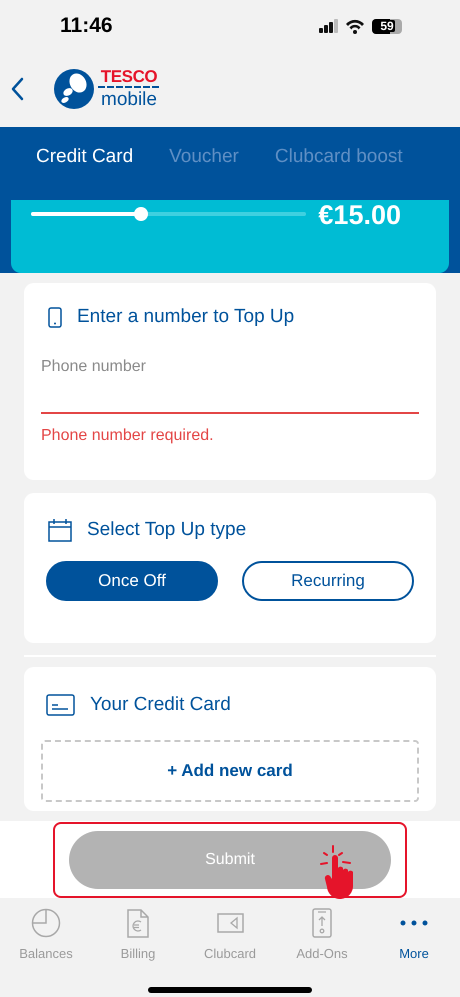 The height and width of the screenshot is (997, 460). I want to click on wifi-icon, so click(355, 26).